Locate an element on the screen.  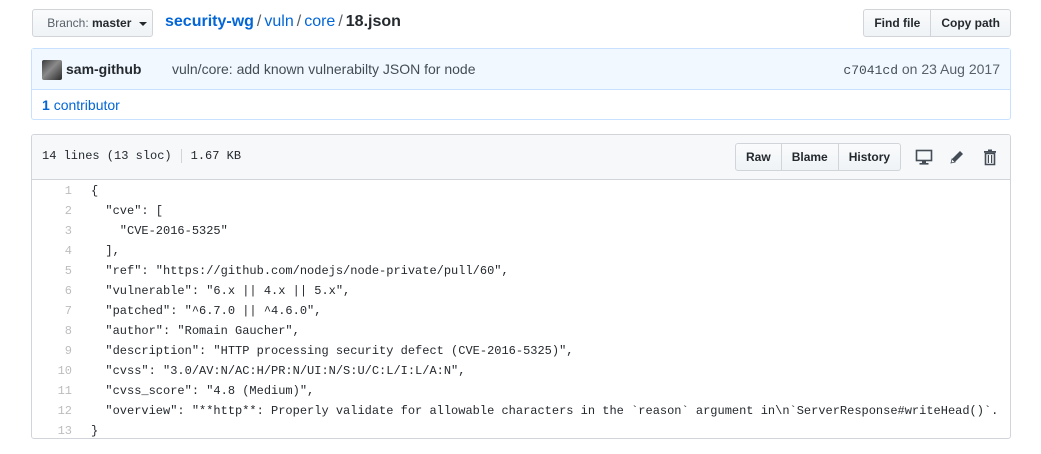
branch-select-button: Branch: master is located at coordinates (92, 23).